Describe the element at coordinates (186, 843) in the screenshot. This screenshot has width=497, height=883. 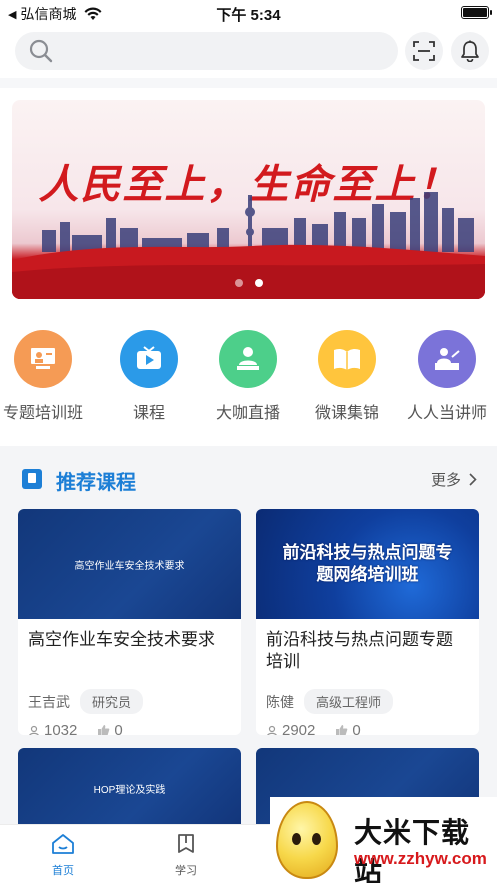
I see `study-book-icon` at that location.